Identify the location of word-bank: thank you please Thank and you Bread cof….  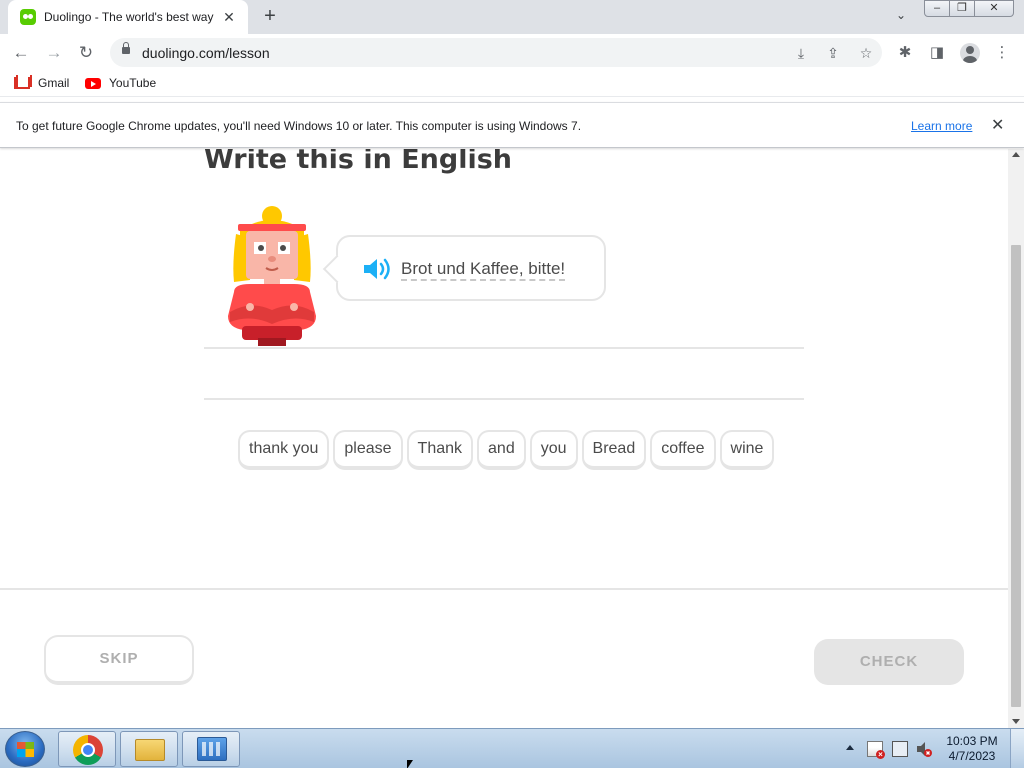
(506, 450).